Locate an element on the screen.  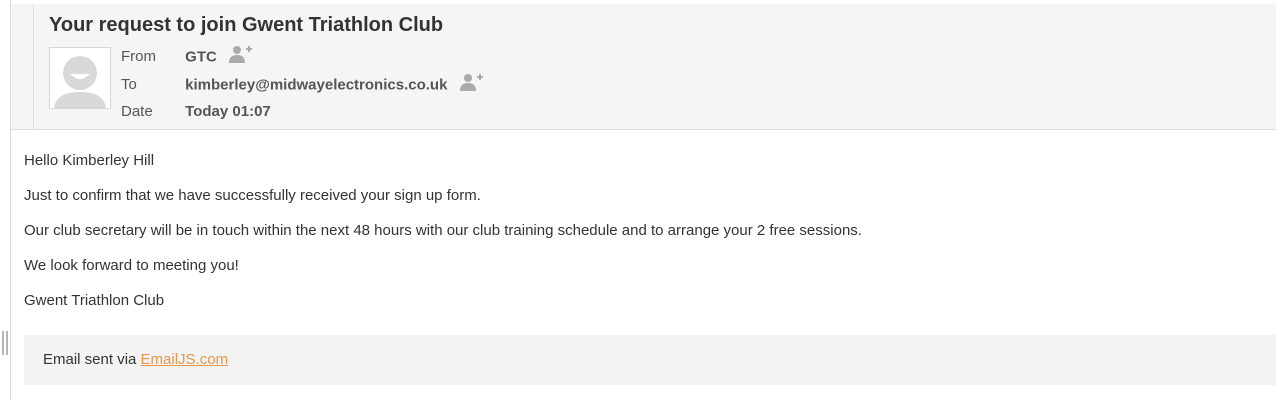
date-label: Date is located at coordinates (137, 111).